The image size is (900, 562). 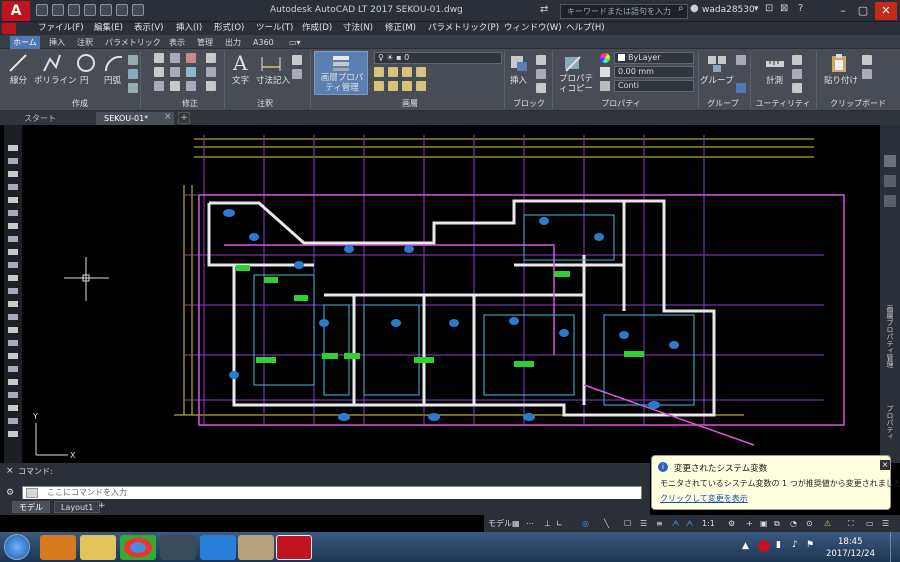 What do you see at coordinates (544, 9) in the screenshot?
I see `share-icon: ⇄` at bounding box center [544, 9].